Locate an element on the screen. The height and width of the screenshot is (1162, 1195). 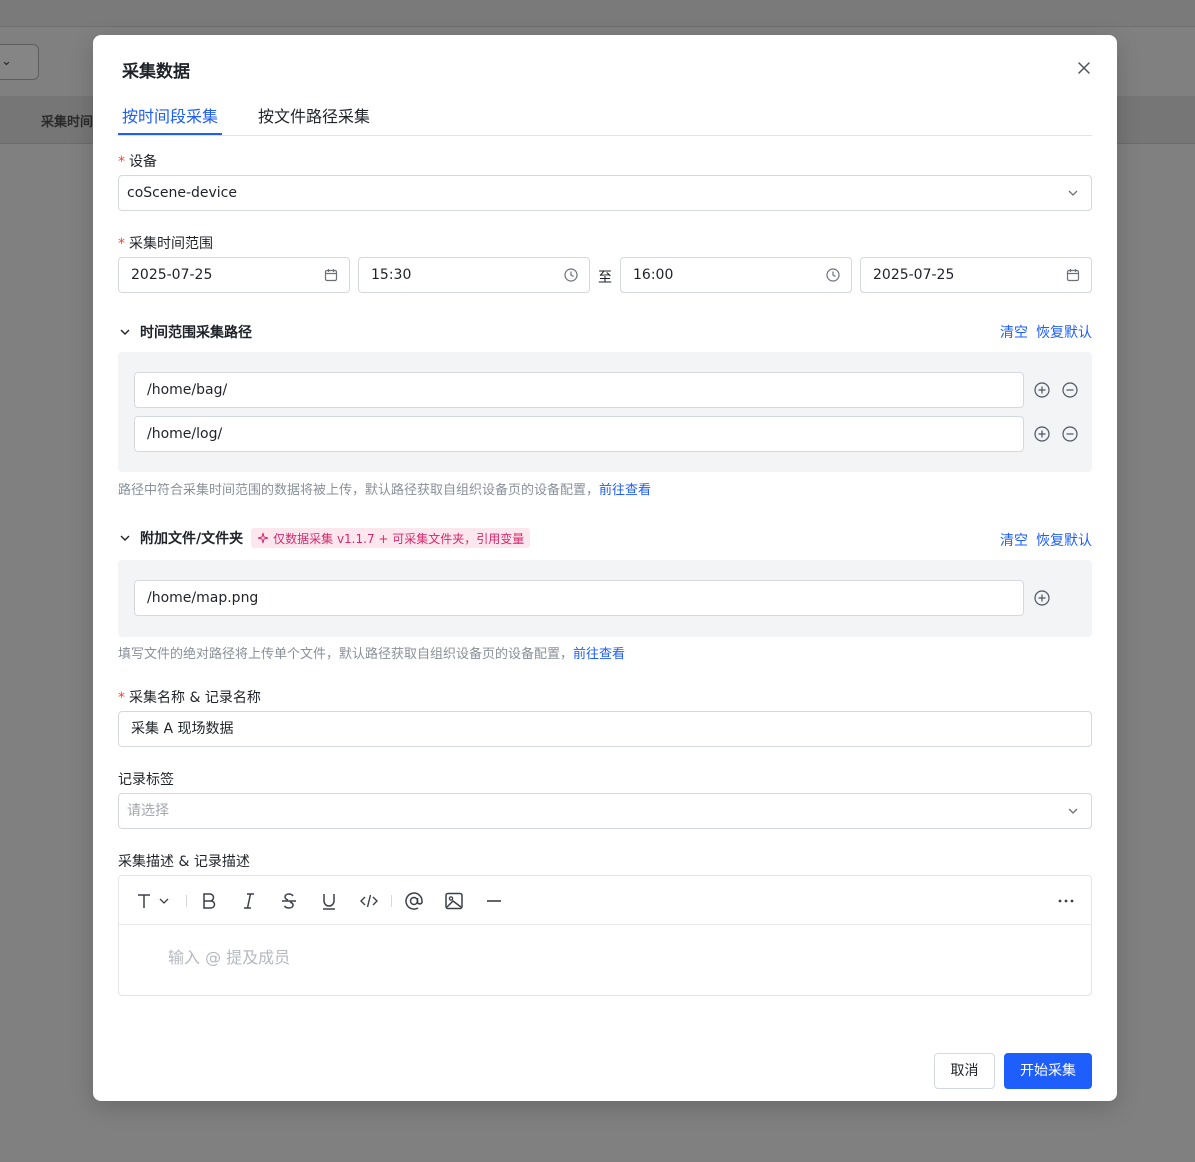
underline-icon is located at coordinates (329, 901).